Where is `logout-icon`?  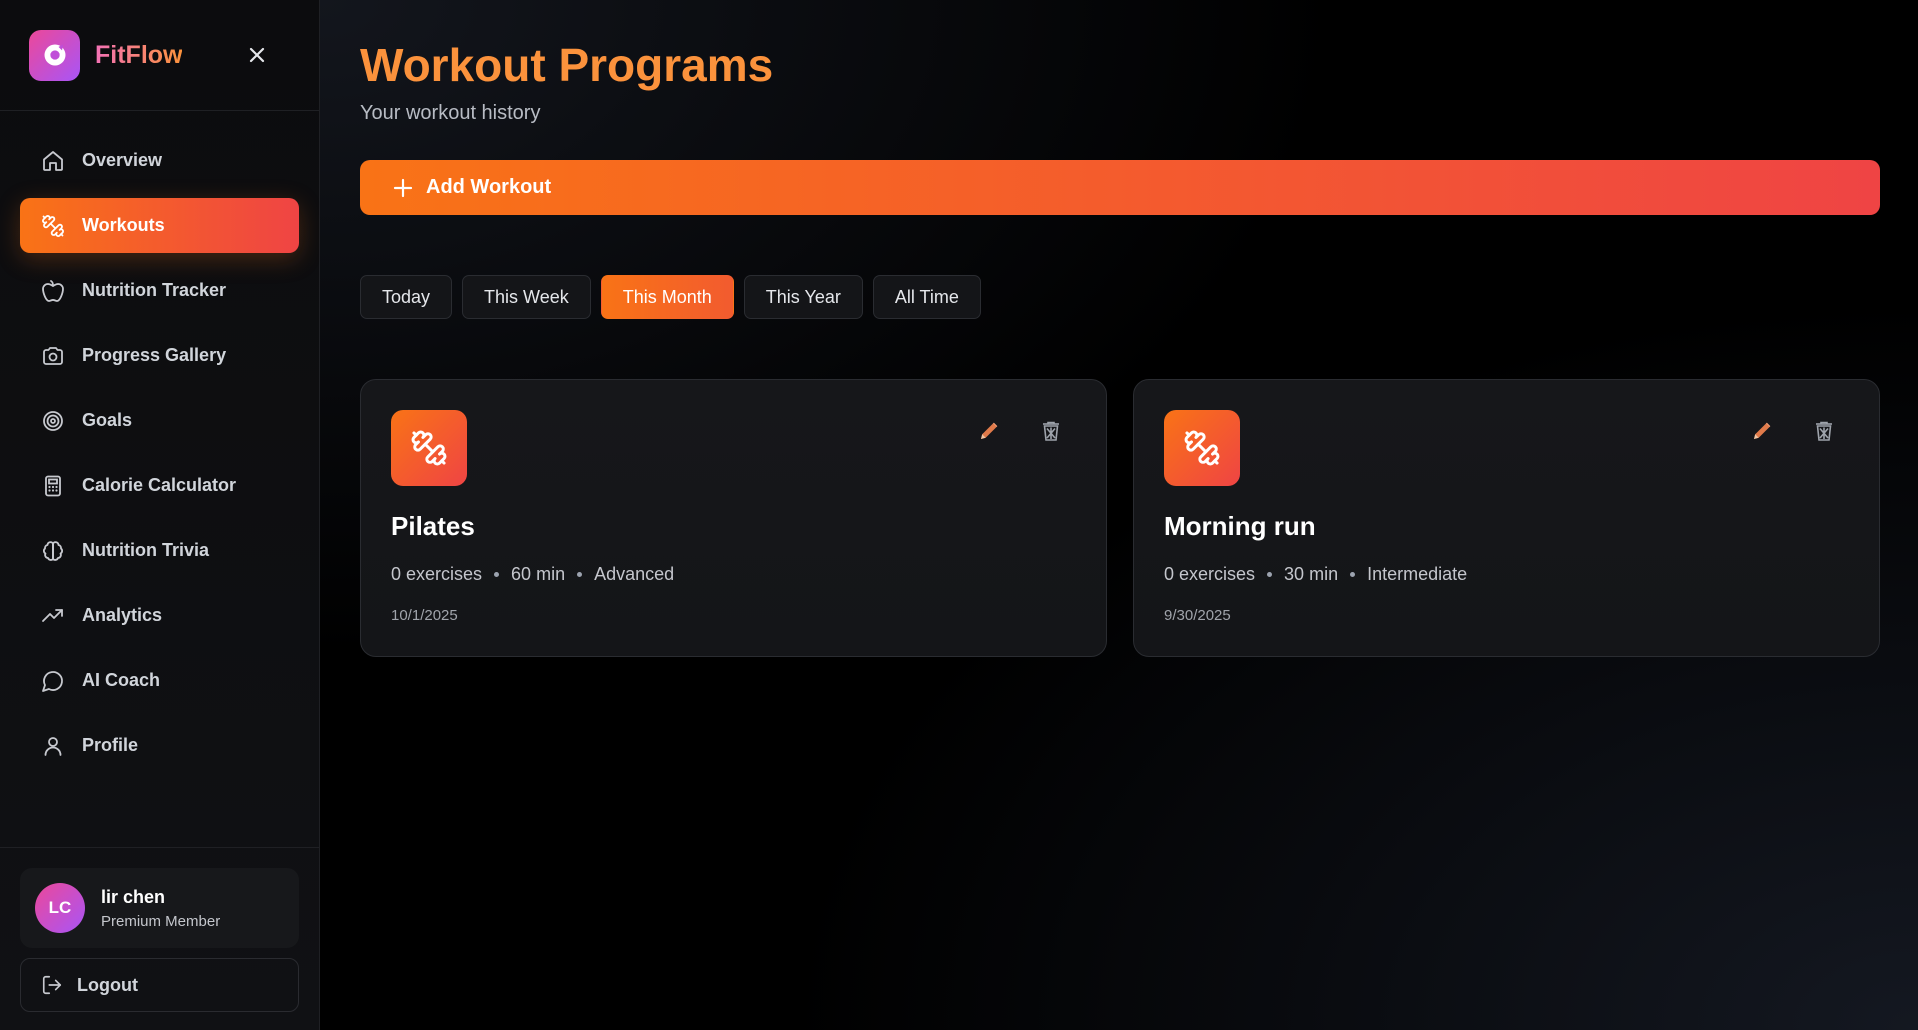 logout-icon is located at coordinates (52, 985).